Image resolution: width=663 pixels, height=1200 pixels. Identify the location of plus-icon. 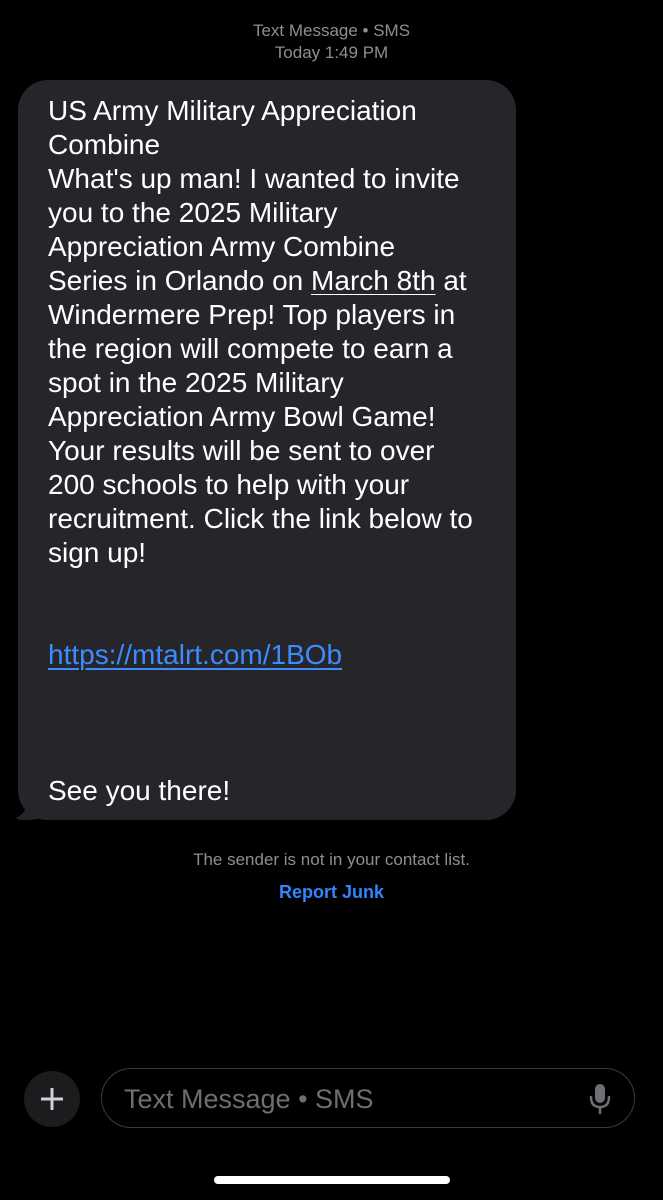
(52, 1099).